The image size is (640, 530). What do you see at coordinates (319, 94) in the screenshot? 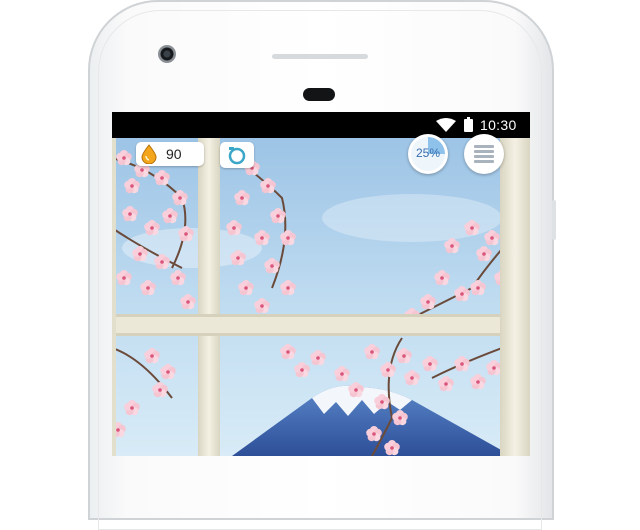
I see `proximity-sensor` at bounding box center [319, 94].